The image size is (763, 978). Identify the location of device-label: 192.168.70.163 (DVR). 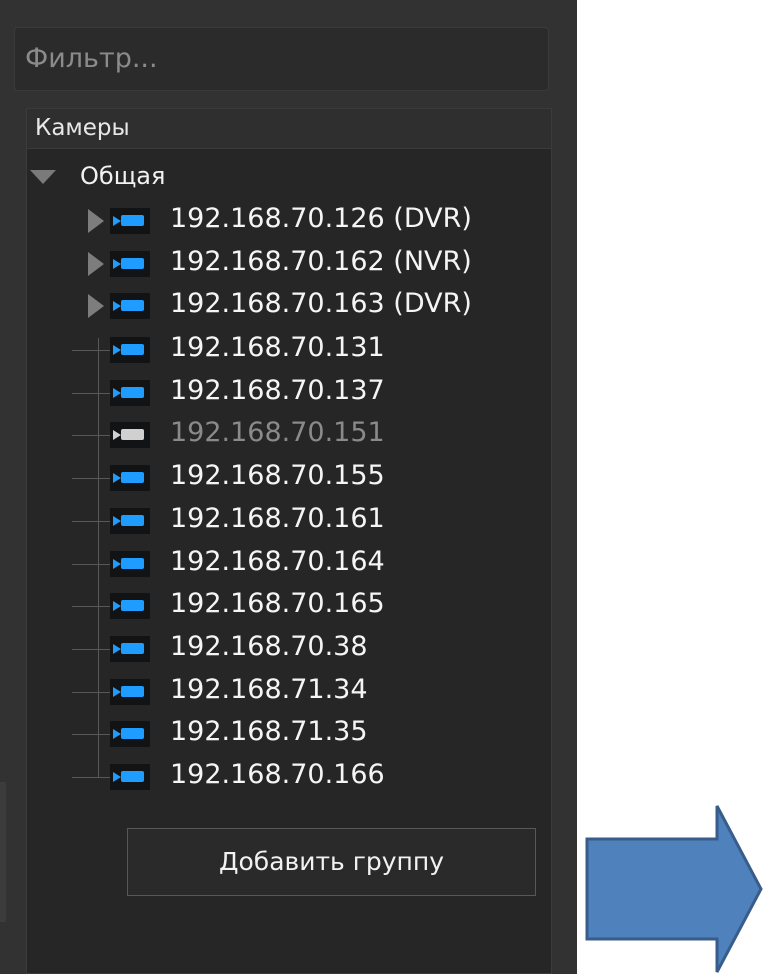
(321, 303).